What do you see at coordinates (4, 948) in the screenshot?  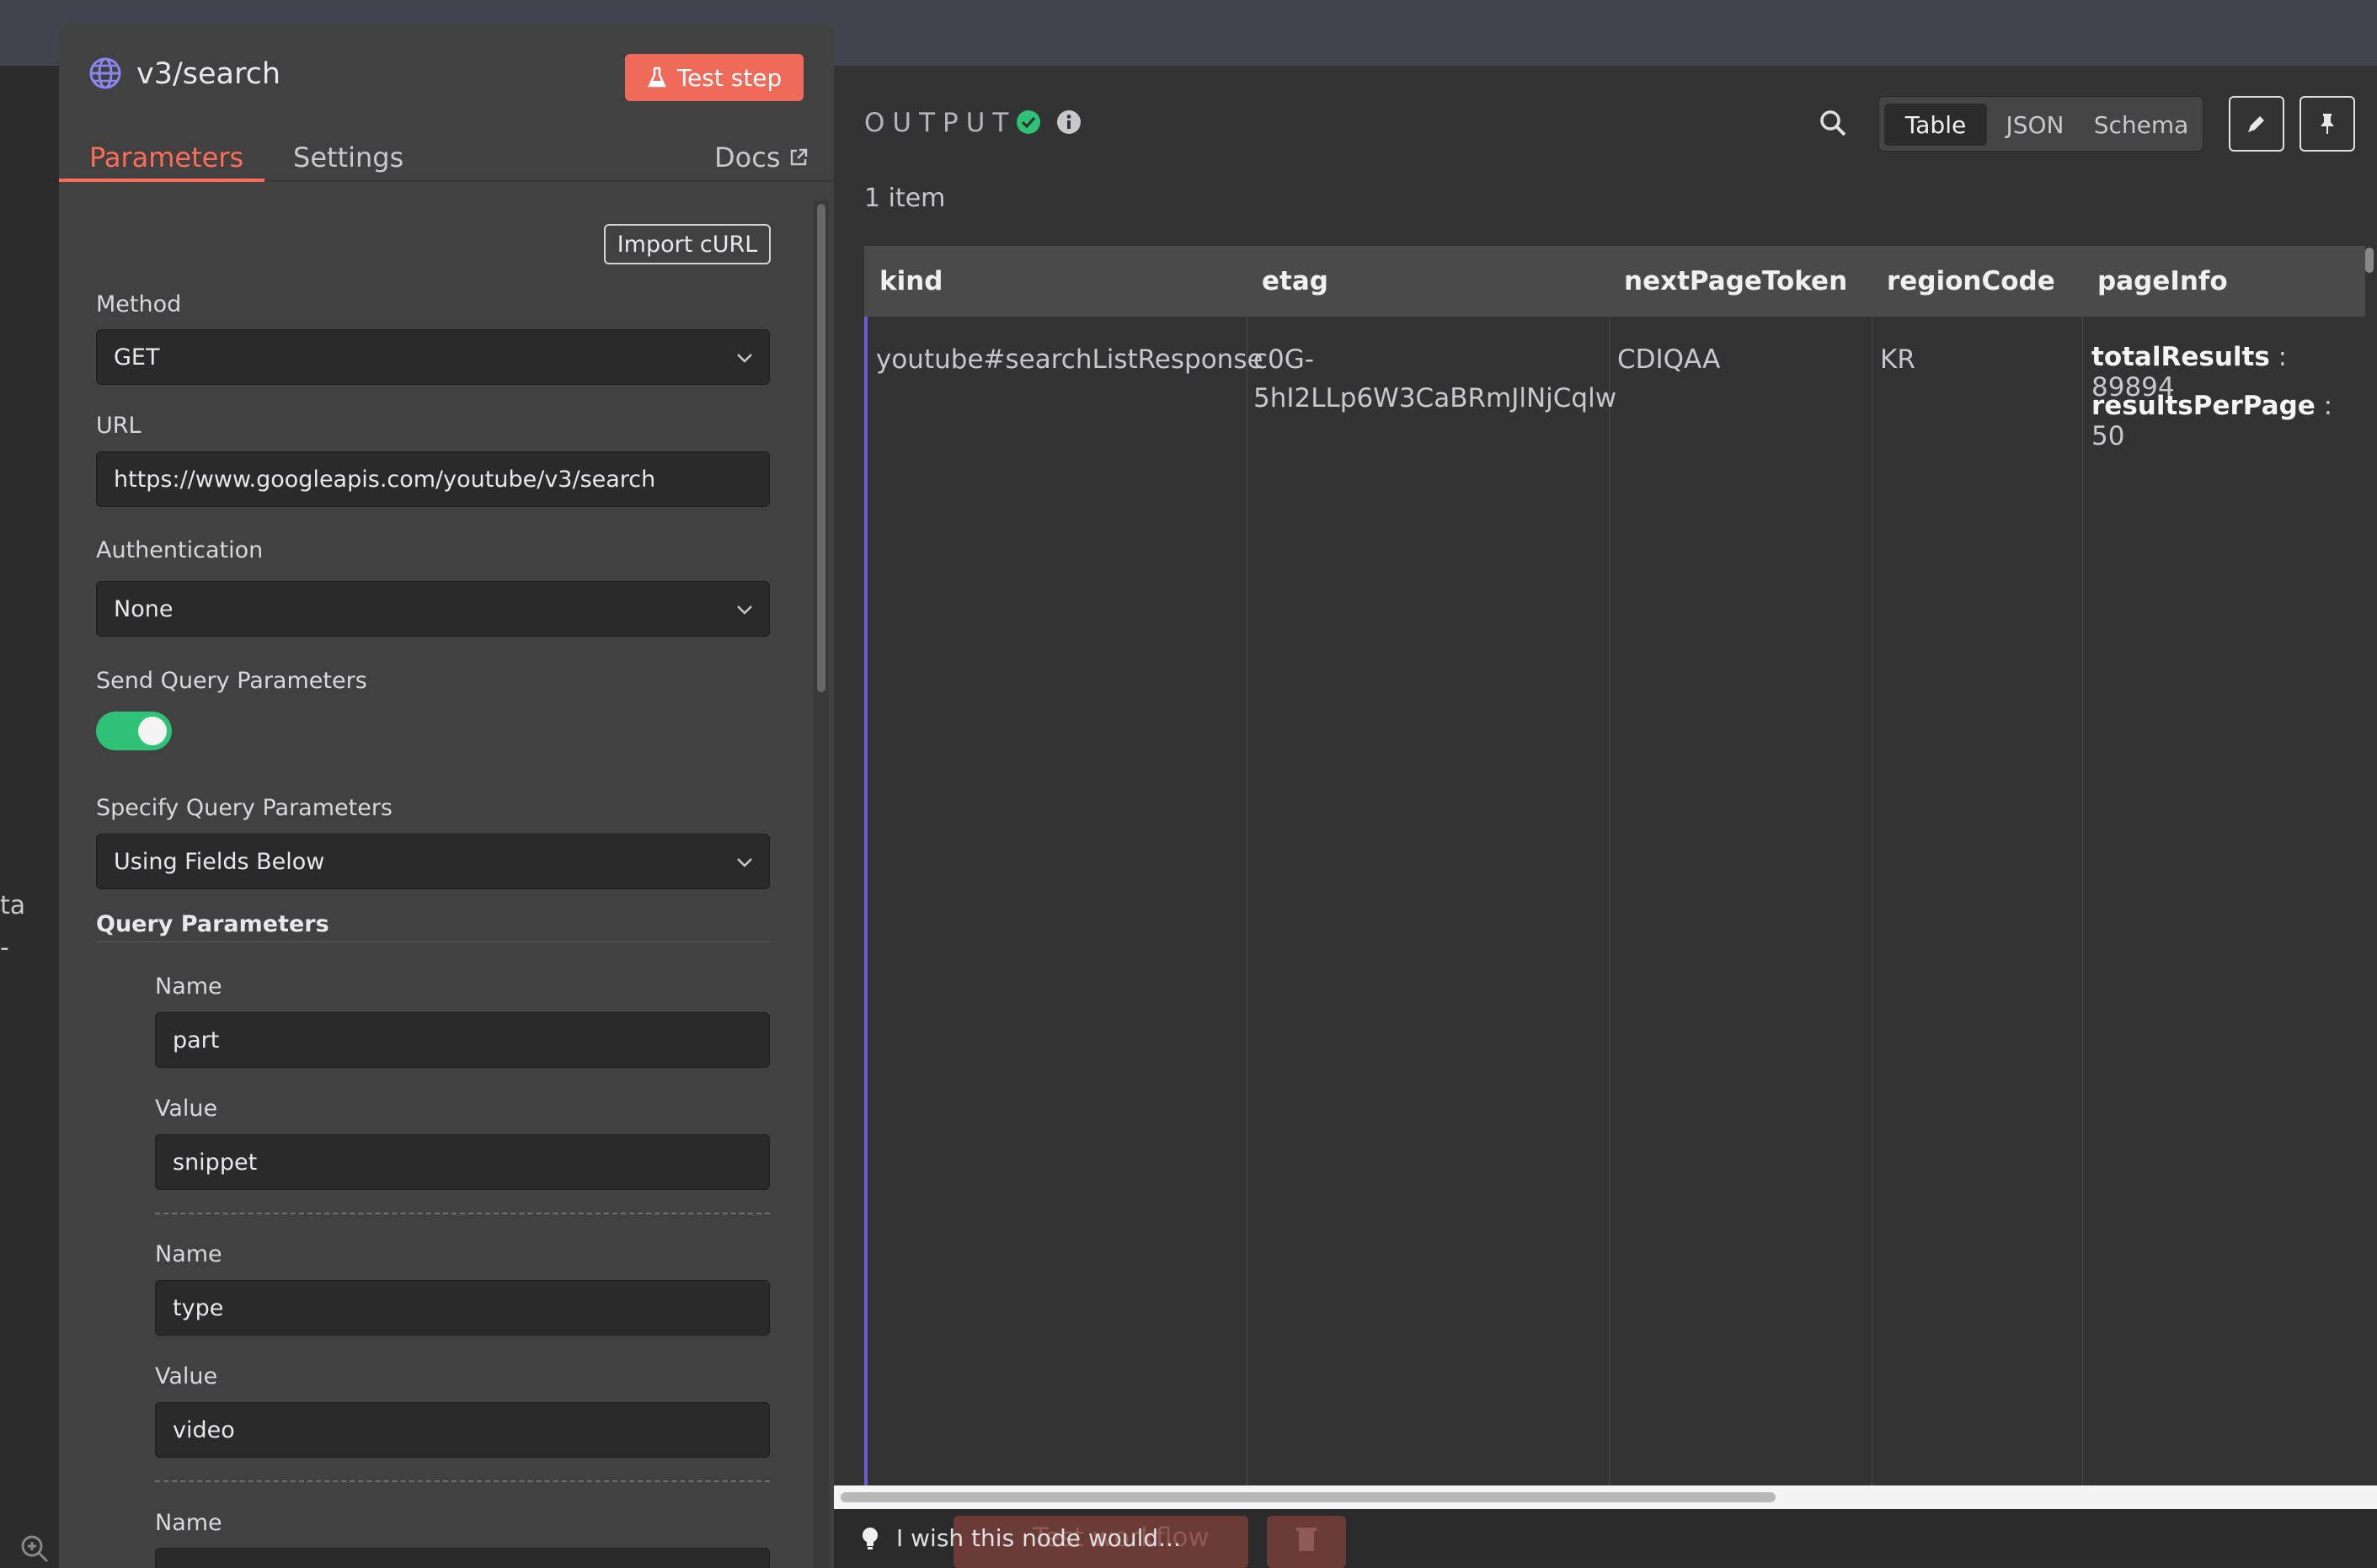 I see `canvas-partial-text-2: -` at bounding box center [4, 948].